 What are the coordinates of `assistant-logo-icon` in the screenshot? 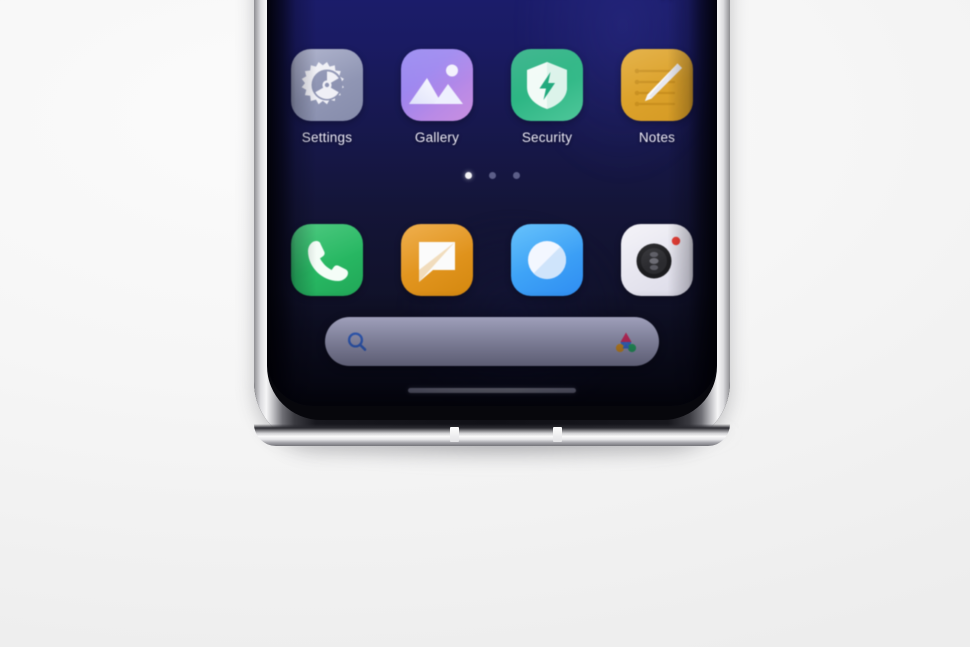 It's located at (626, 342).